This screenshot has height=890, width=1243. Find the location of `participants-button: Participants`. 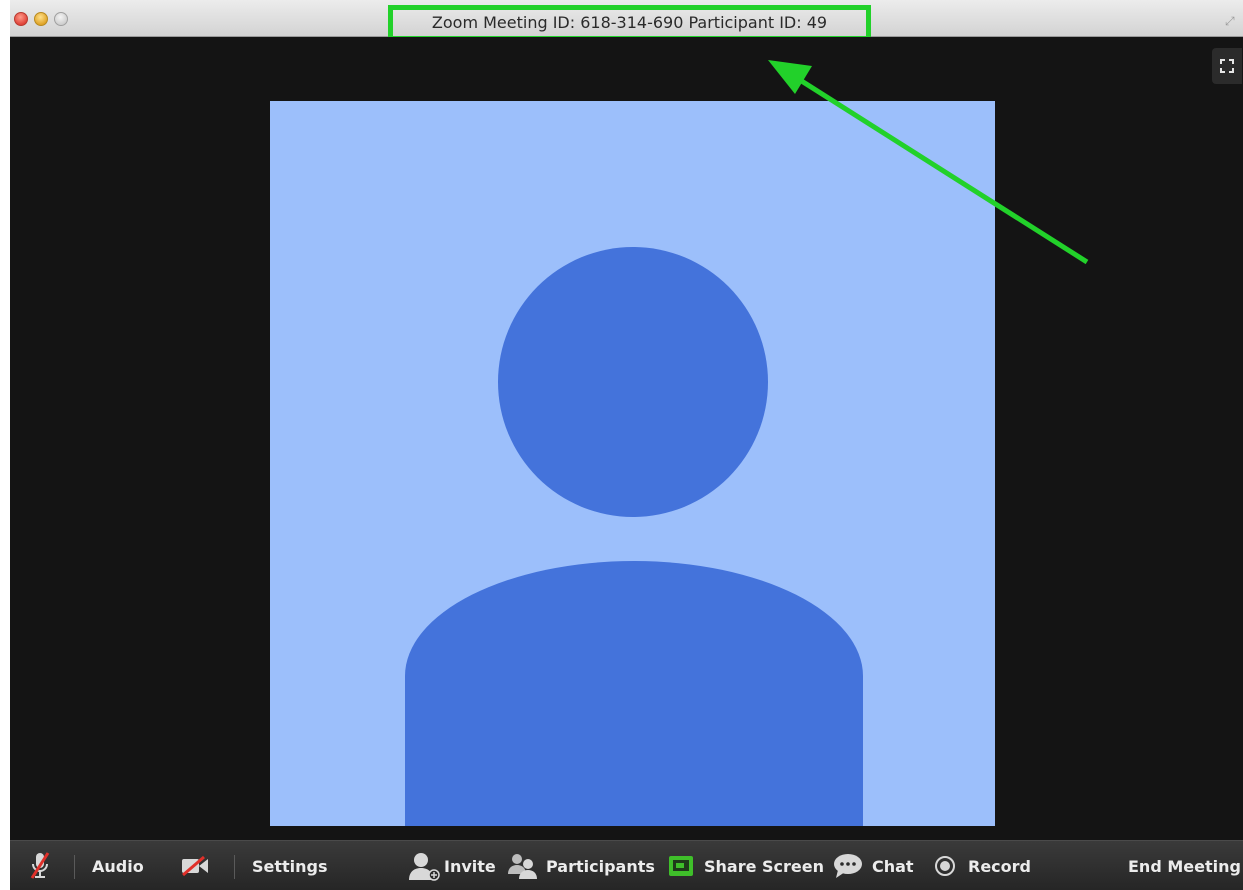

participants-button: Participants is located at coordinates (580, 865).